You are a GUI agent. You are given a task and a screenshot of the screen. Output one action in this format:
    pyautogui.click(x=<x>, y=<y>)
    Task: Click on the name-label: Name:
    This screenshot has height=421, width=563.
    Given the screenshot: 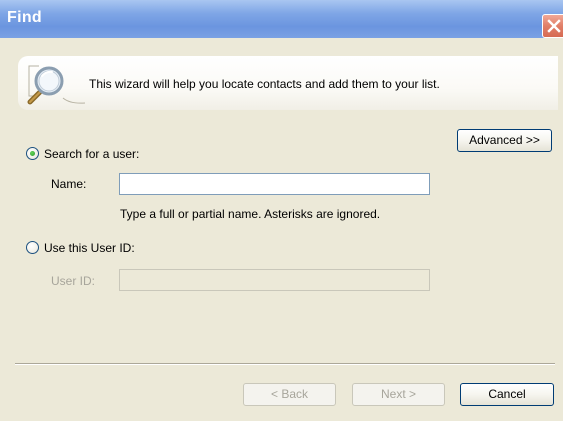 What is the action you would take?
    pyautogui.click(x=69, y=184)
    